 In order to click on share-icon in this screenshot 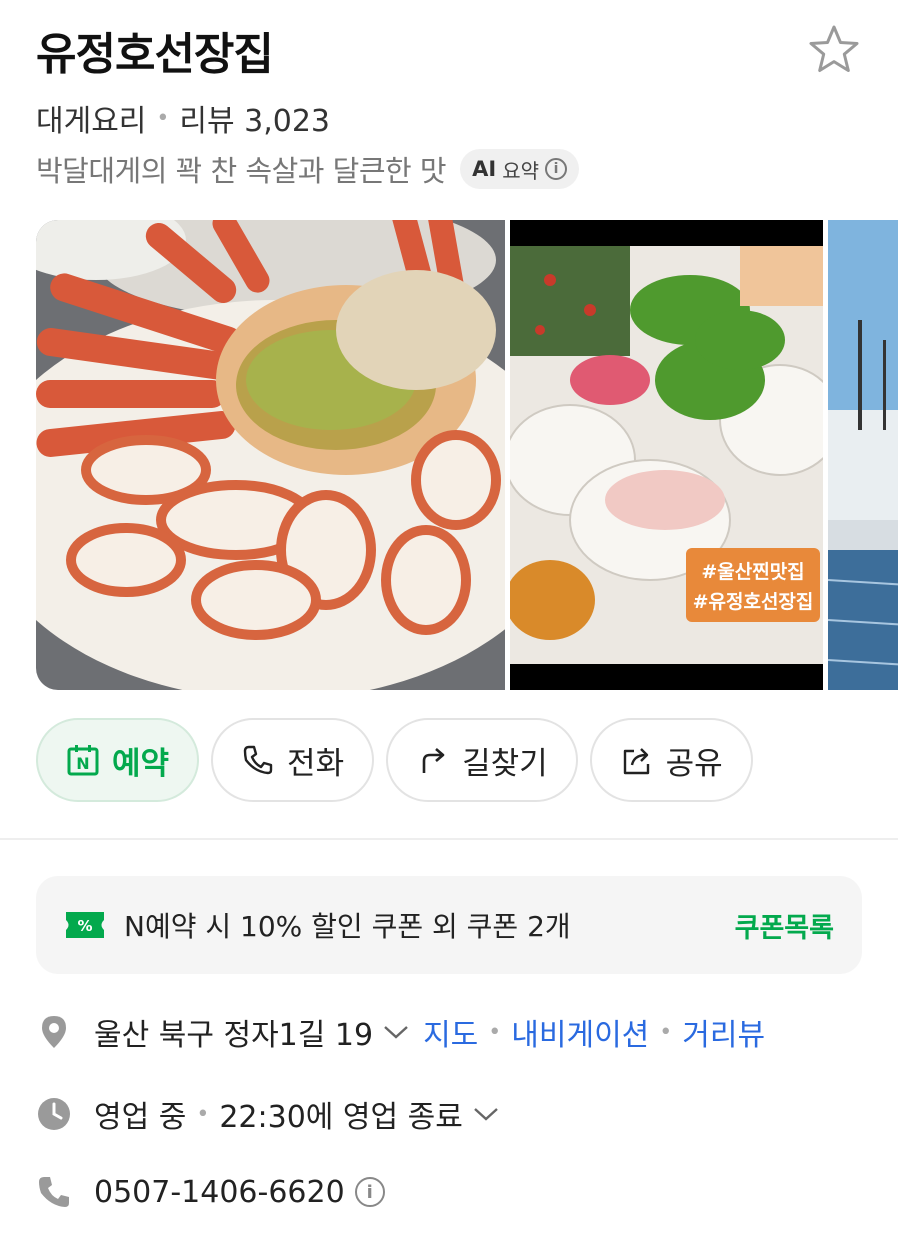, I will do `click(636, 761)`.